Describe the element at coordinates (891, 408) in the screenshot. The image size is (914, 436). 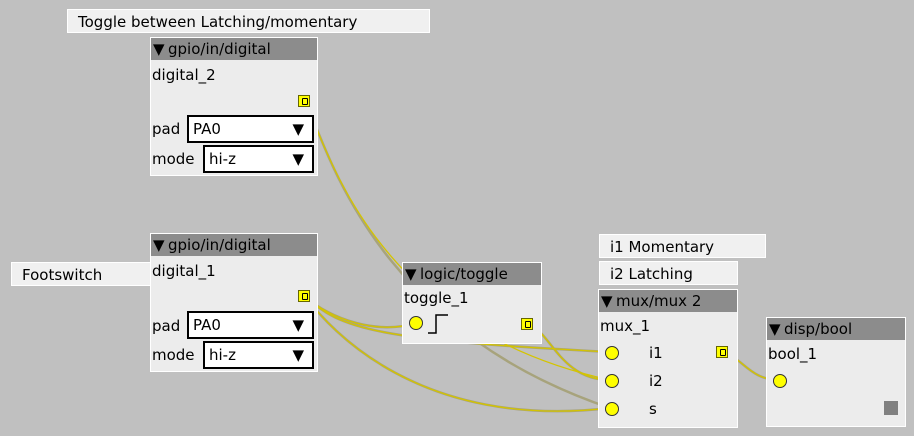
I see `bool-indicator` at that location.